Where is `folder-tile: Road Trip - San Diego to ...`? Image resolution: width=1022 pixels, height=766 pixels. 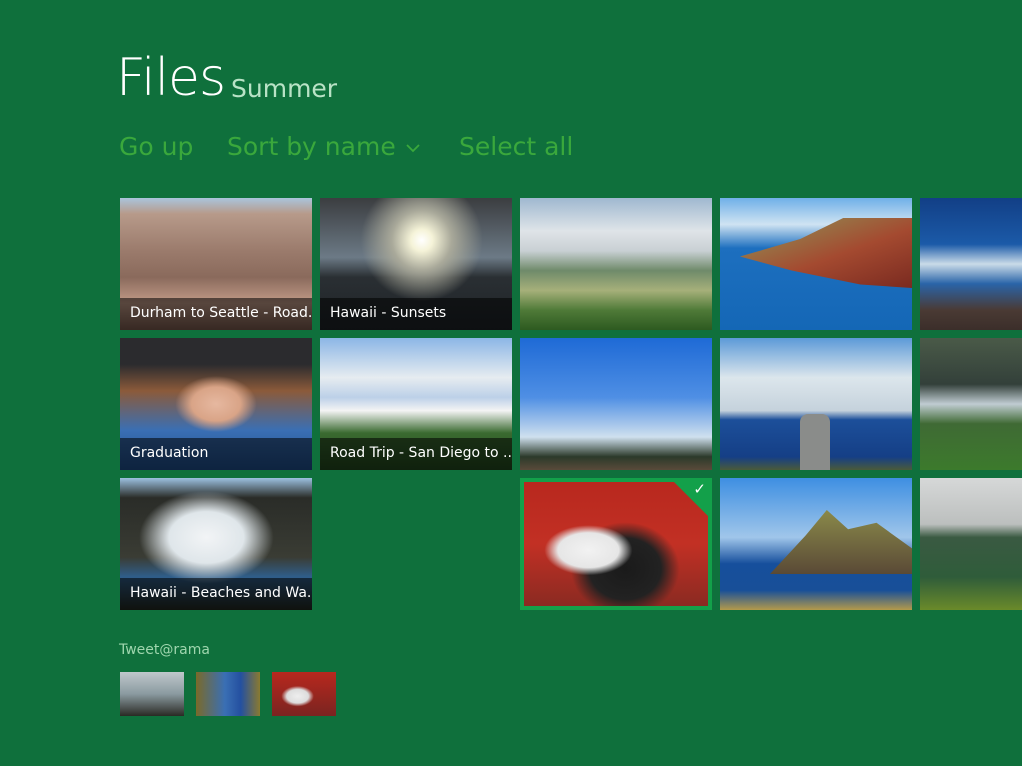 folder-tile: Road Trip - San Diego to ... is located at coordinates (416, 404).